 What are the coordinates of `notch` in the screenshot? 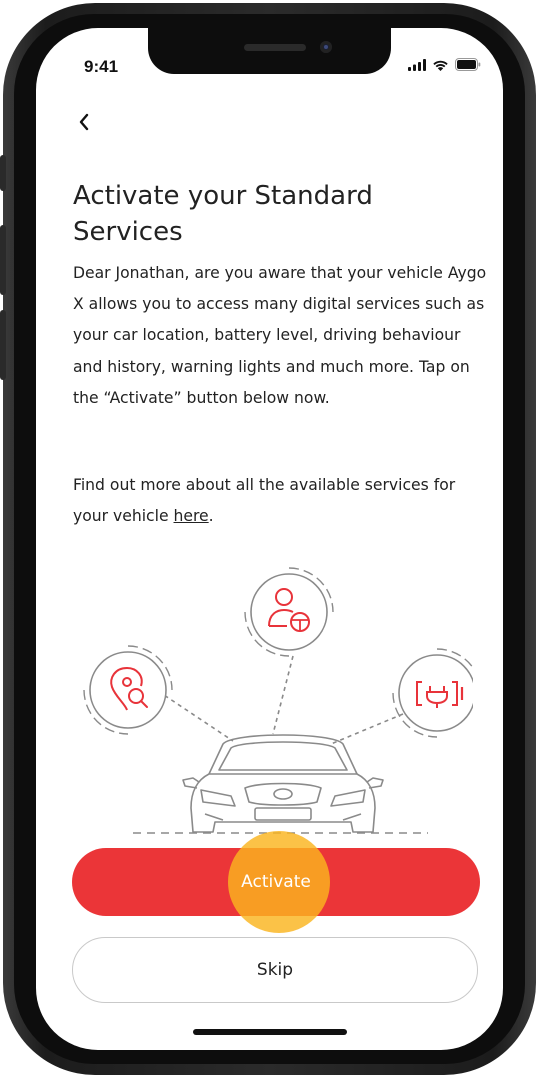 It's located at (269, 51).